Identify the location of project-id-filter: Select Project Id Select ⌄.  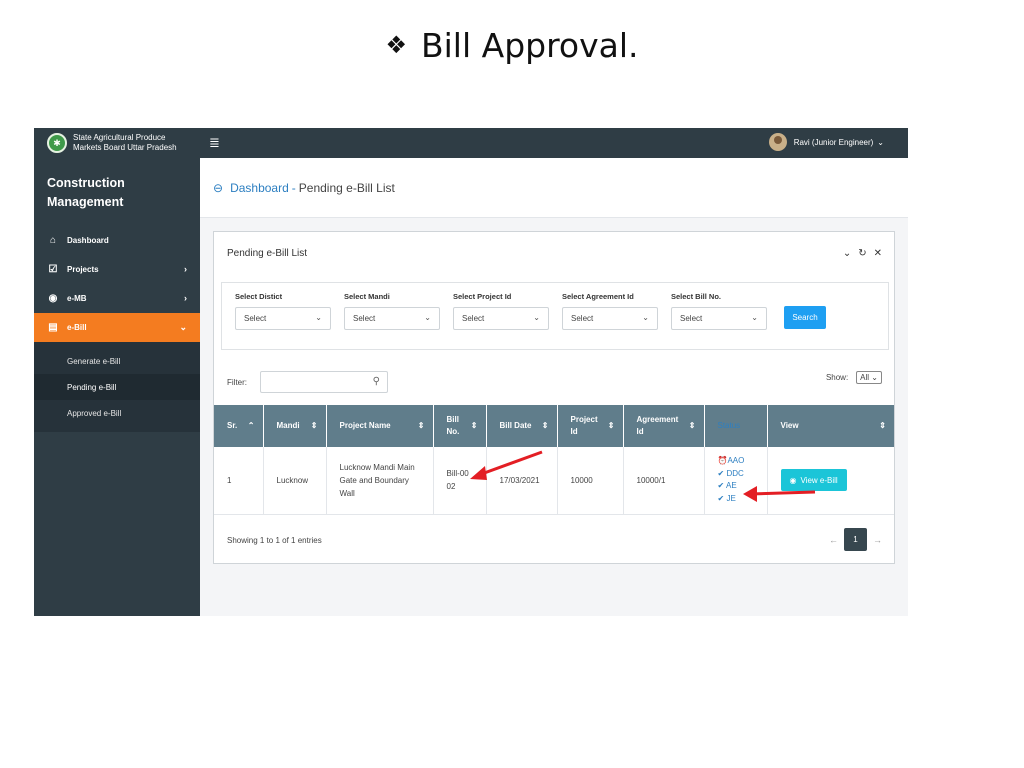
(501, 311).